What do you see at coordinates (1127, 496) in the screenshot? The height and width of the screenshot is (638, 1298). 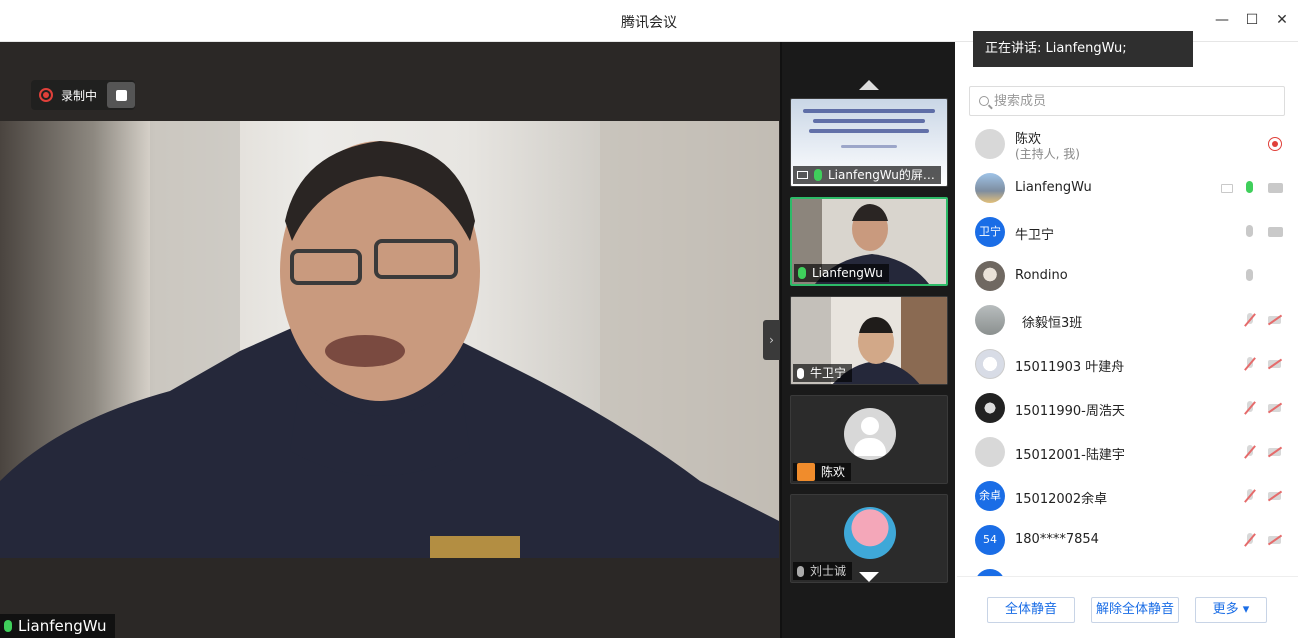 I see `list-item: 余卓 15012002余卓` at bounding box center [1127, 496].